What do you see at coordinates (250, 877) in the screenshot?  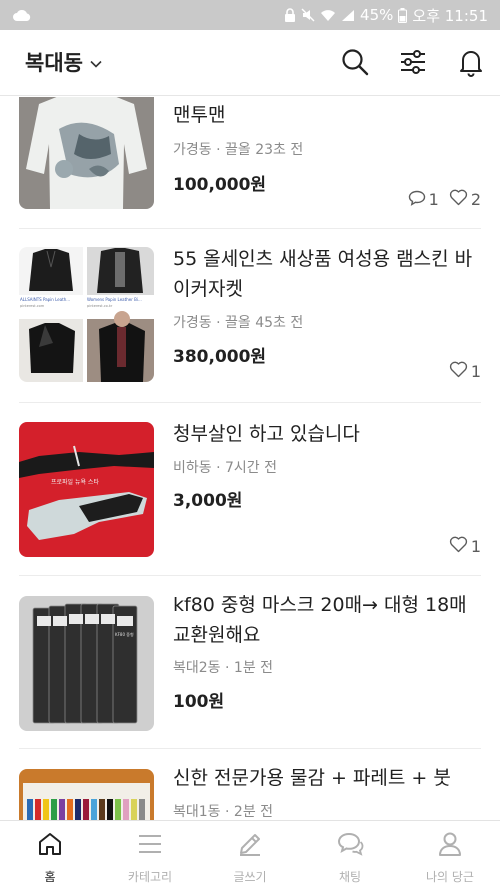 I see `nav-label: 글쓰기` at bounding box center [250, 877].